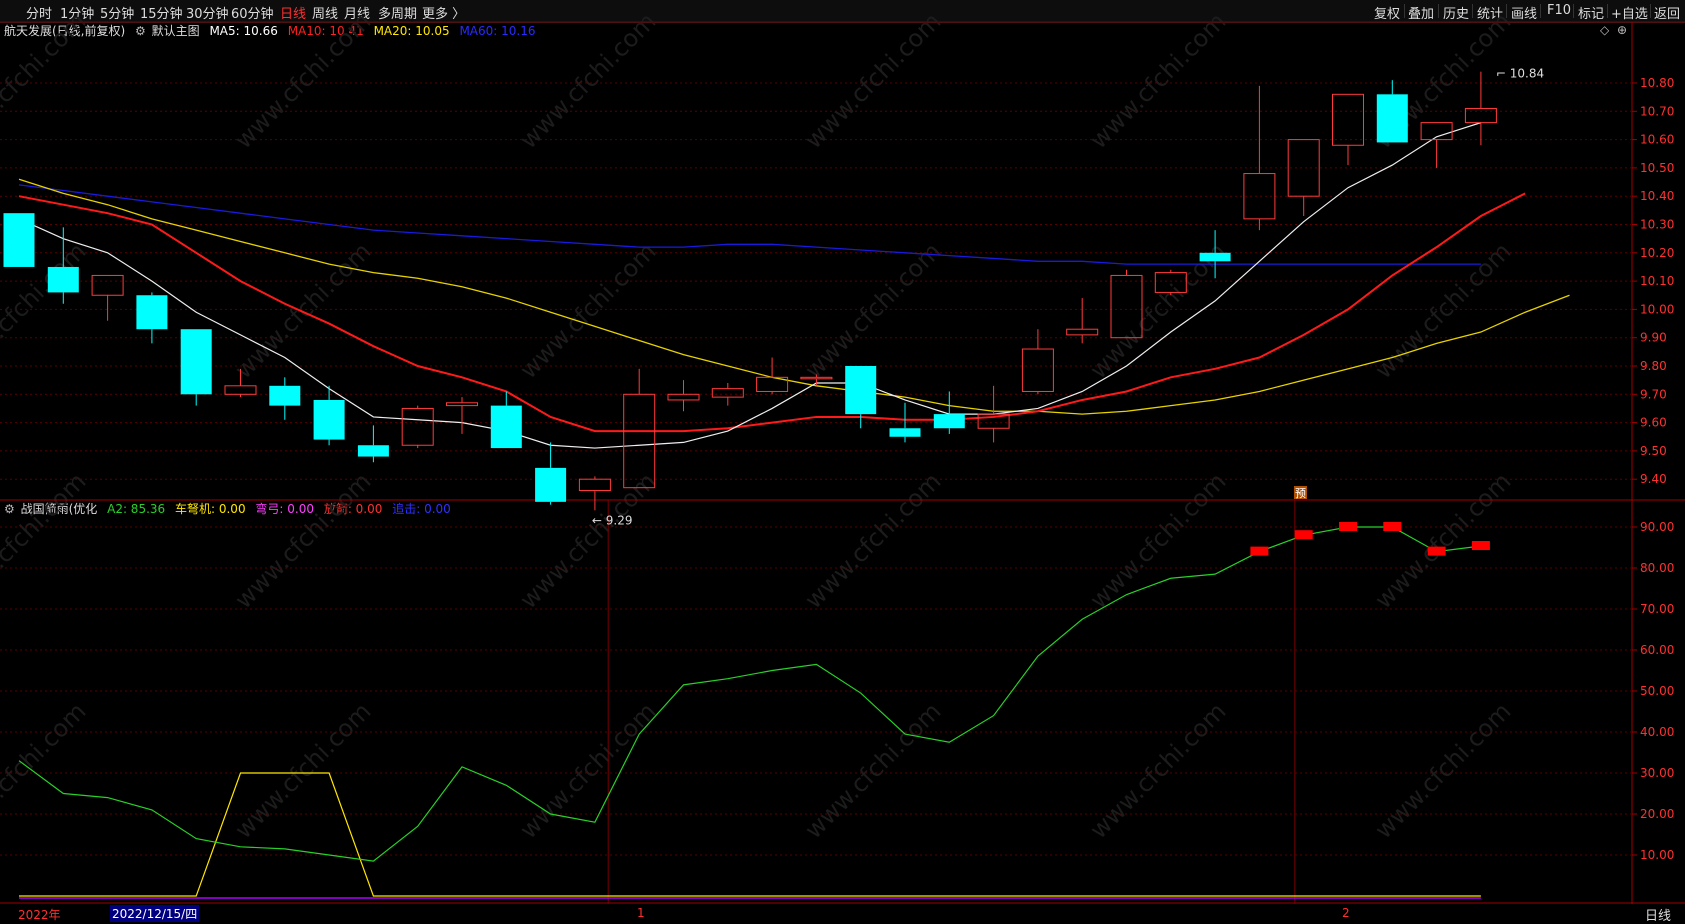 The height and width of the screenshot is (924, 1685). I want to click on indicator-axis-label: 90.00, so click(1657, 527).